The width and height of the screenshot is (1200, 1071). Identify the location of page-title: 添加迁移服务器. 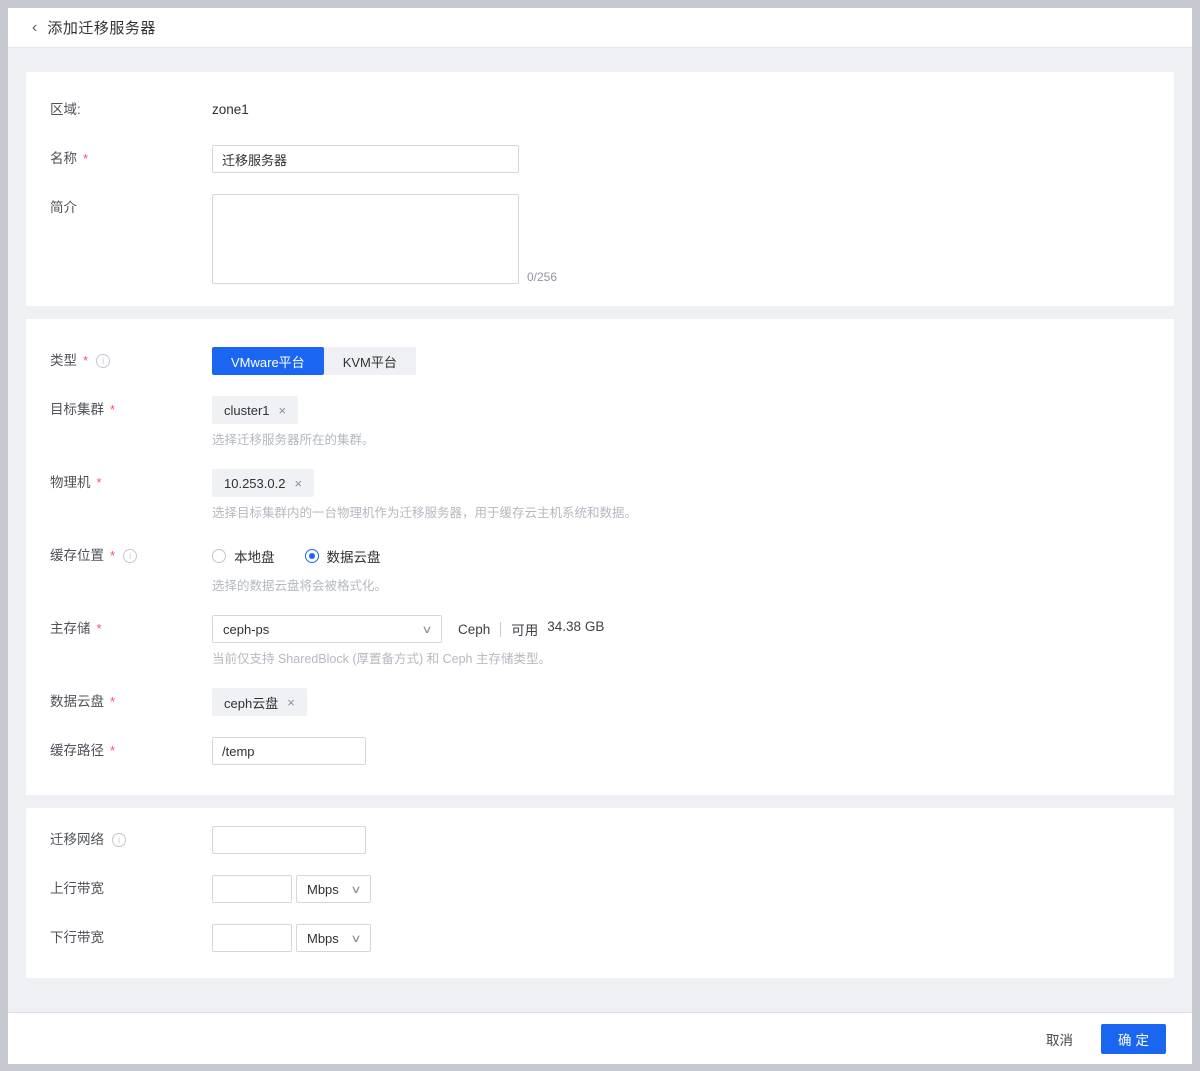
(101, 28).